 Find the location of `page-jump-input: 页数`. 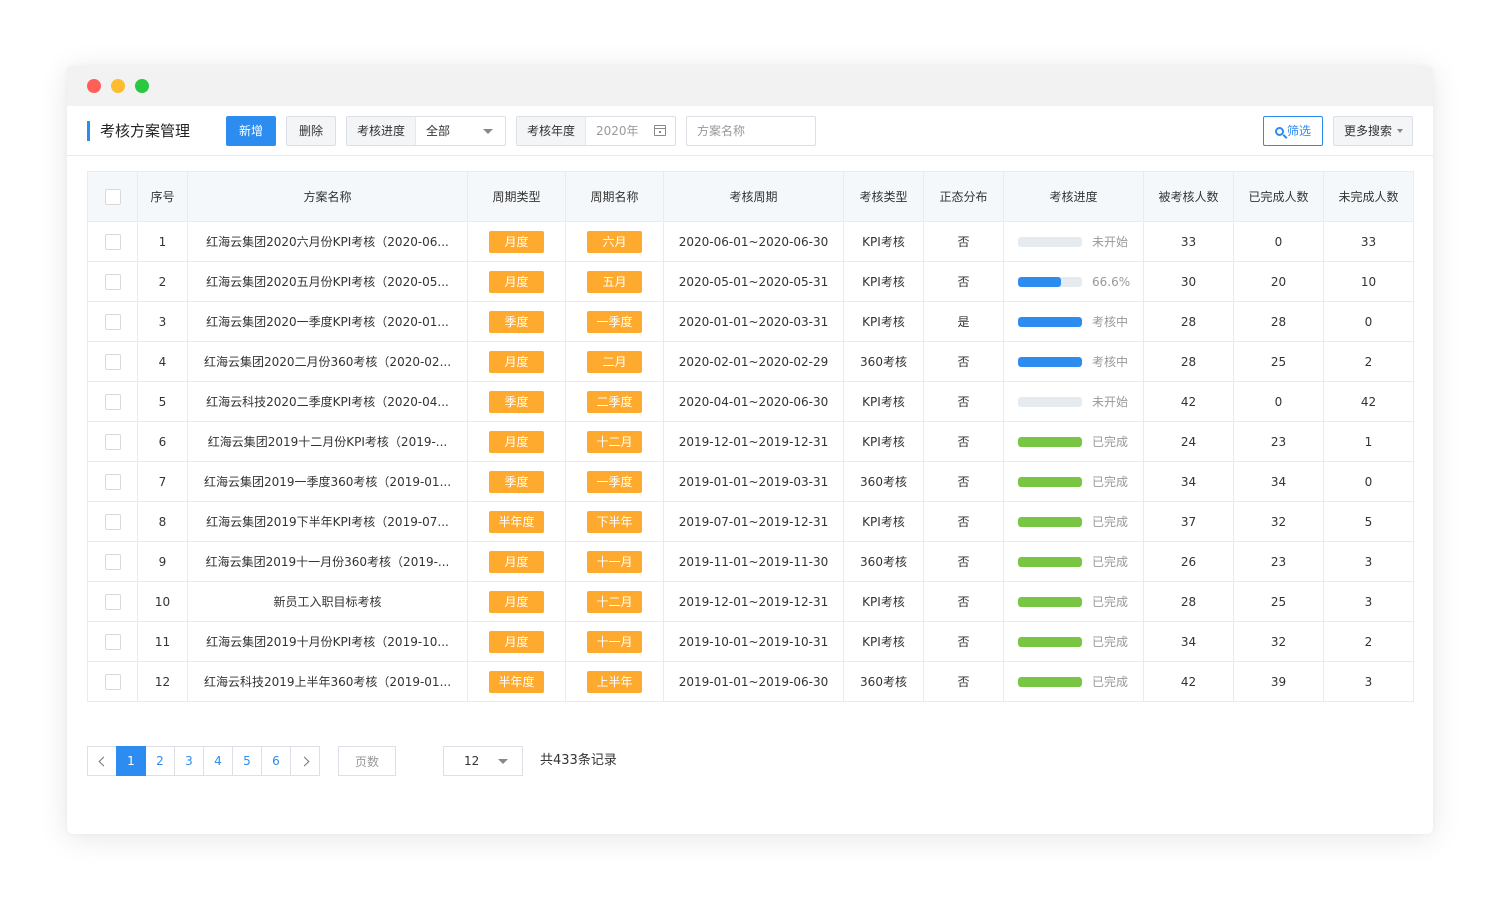

page-jump-input: 页数 is located at coordinates (367, 761).